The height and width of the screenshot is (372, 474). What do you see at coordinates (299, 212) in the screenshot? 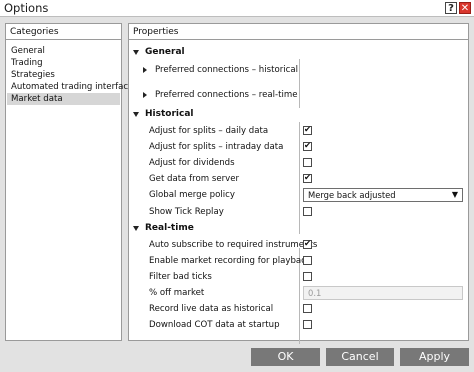
I see `show-tick-replay-row: Show Tick Replay` at bounding box center [299, 212].